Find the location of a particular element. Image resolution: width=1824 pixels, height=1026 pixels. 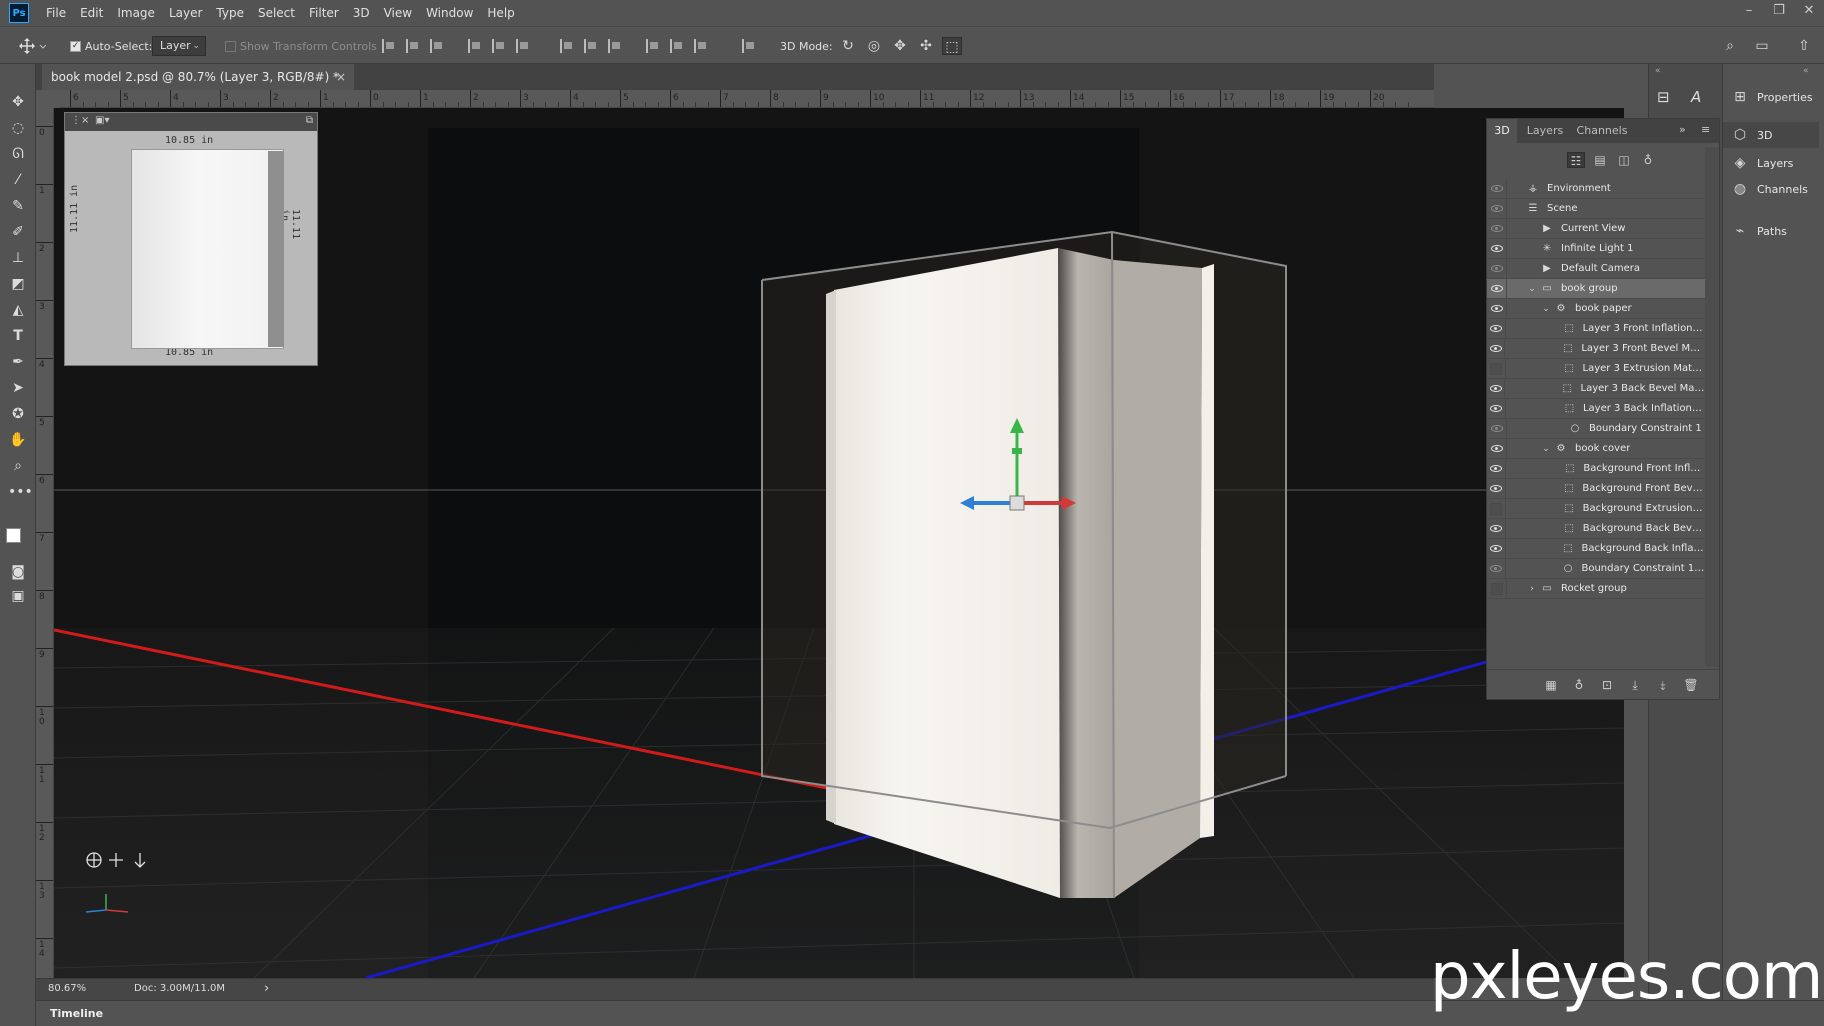

align-hcenter-icon is located at coordinates (499, 46).